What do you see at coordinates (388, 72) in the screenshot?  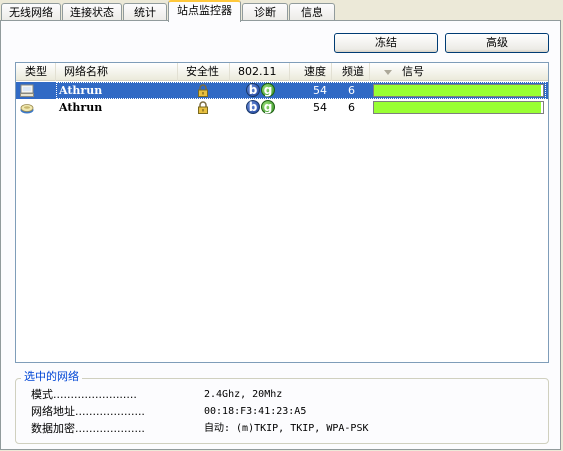 I see `sort-descending-icon` at bounding box center [388, 72].